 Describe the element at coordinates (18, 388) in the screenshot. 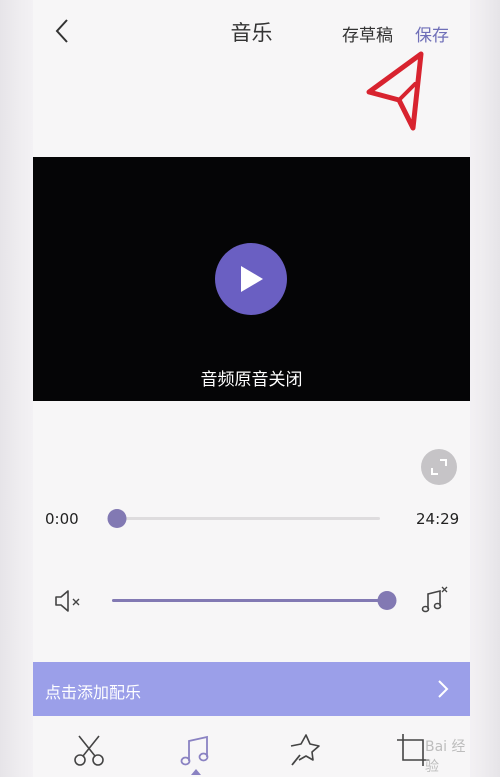

I see `left-side-panel` at that location.